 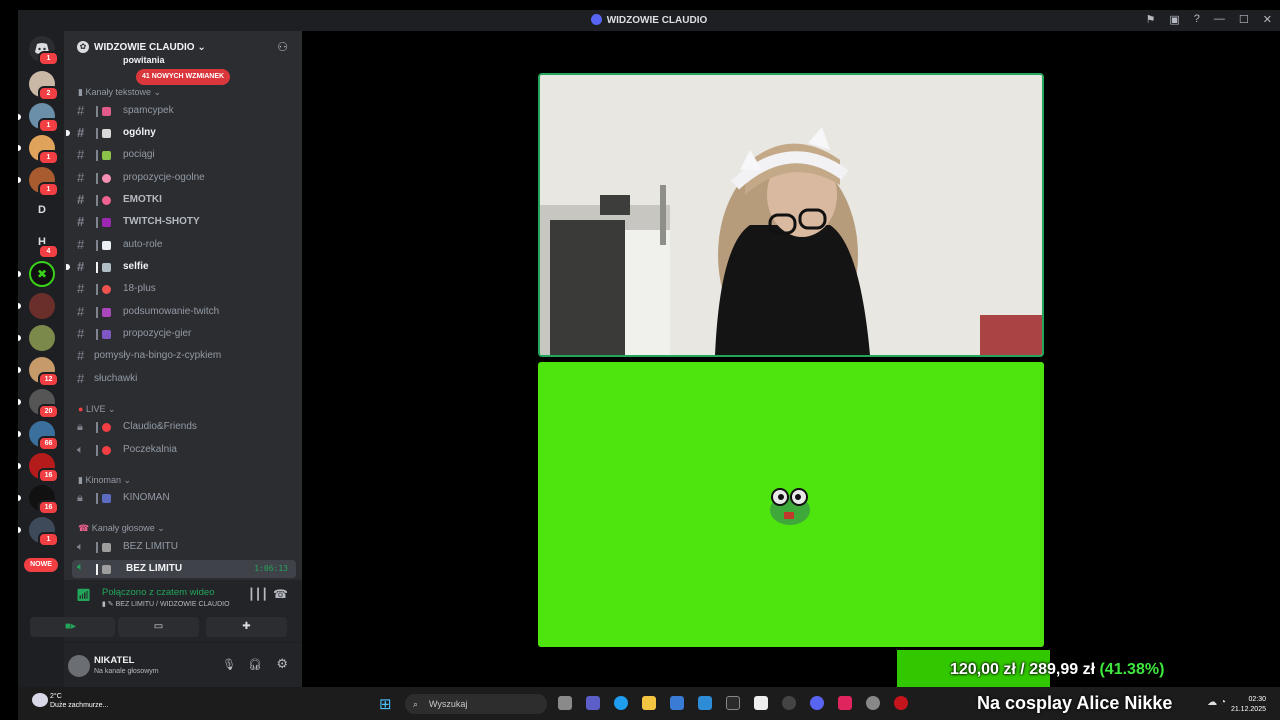 What do you see at coordinates (158, 592) in the screenshot?
I see `voice-status: Połączono z czatem wideo` at bounding box center [158, 592].